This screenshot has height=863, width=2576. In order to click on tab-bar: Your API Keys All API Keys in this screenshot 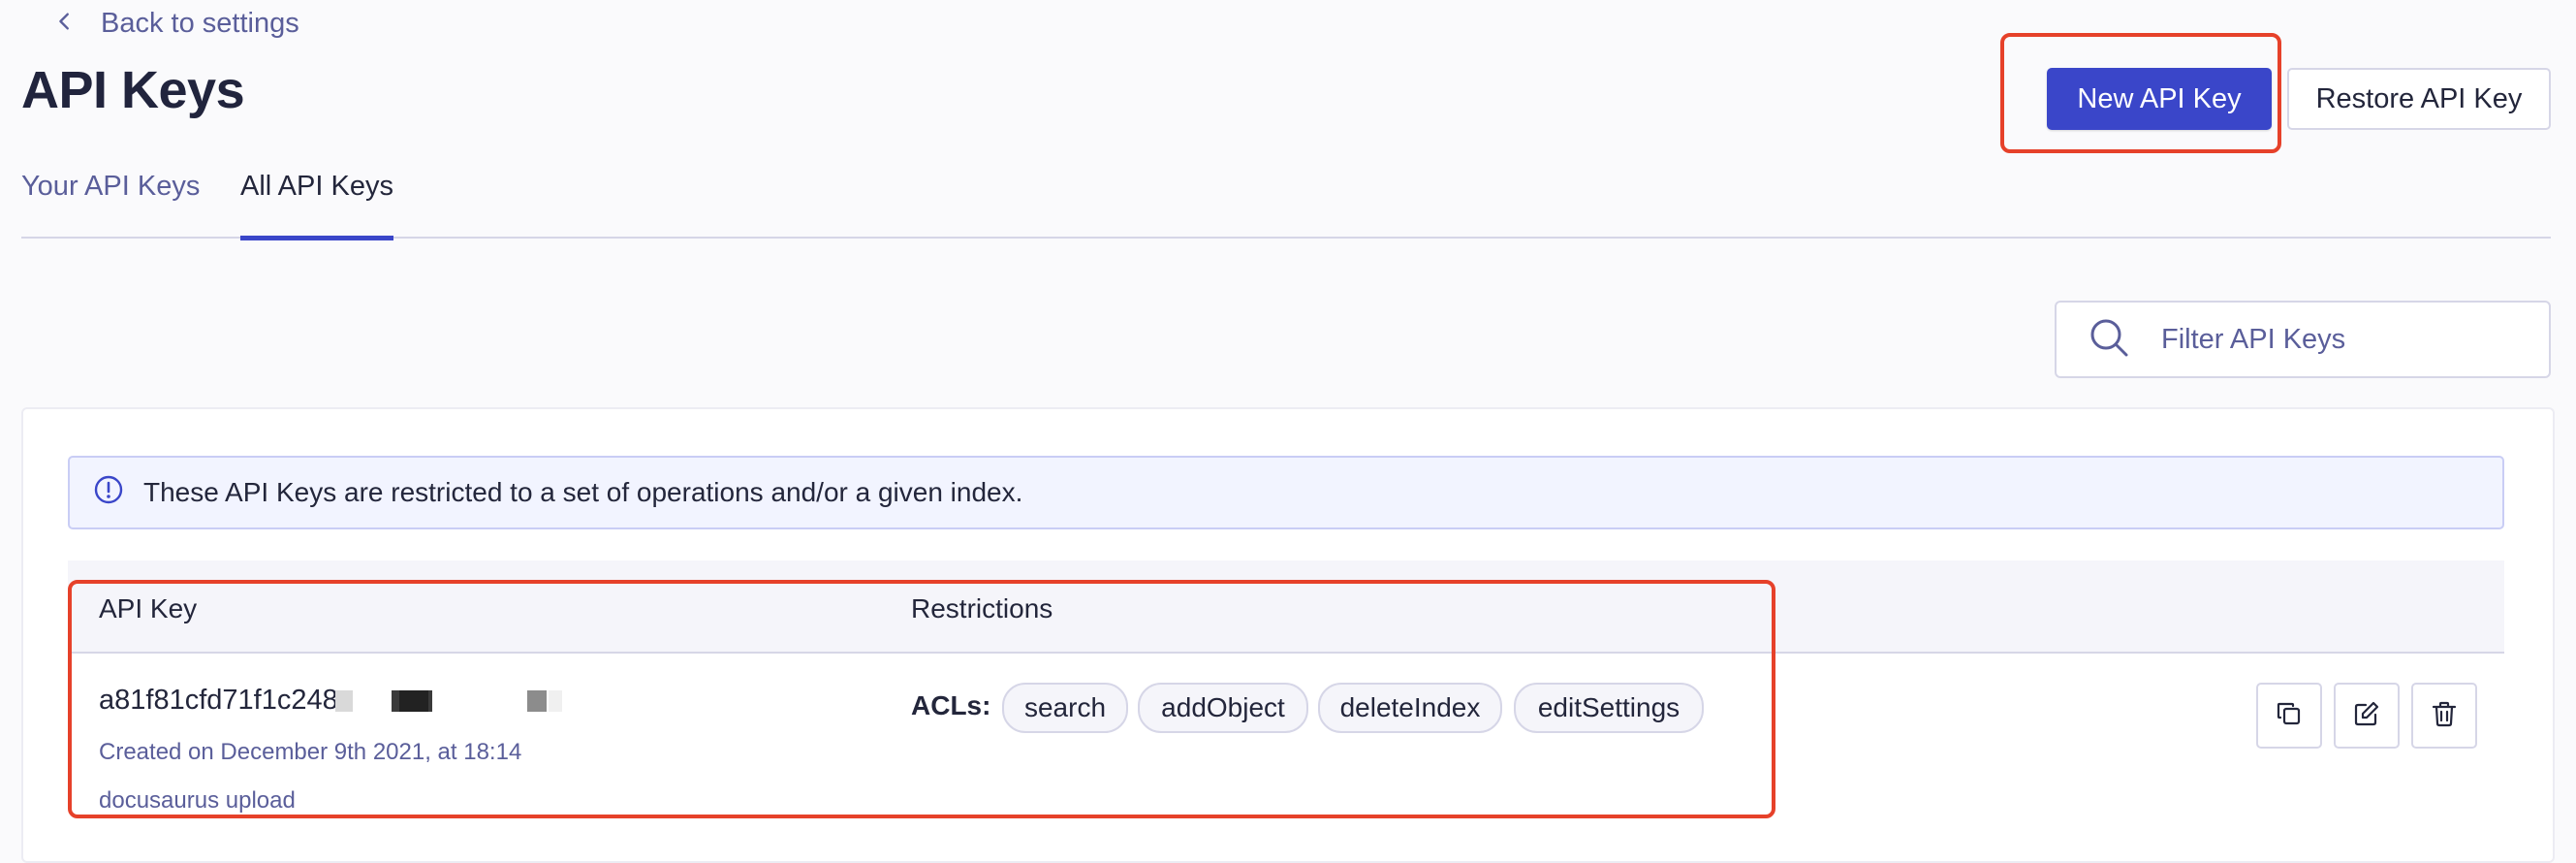, I will do `click(1286, 205)`.